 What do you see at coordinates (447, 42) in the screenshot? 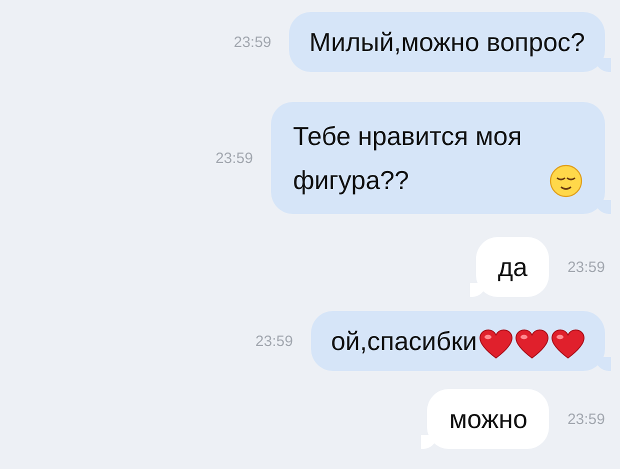
I see `message-text: Милый,можно вопрос?` at bounding box center [447, 42].